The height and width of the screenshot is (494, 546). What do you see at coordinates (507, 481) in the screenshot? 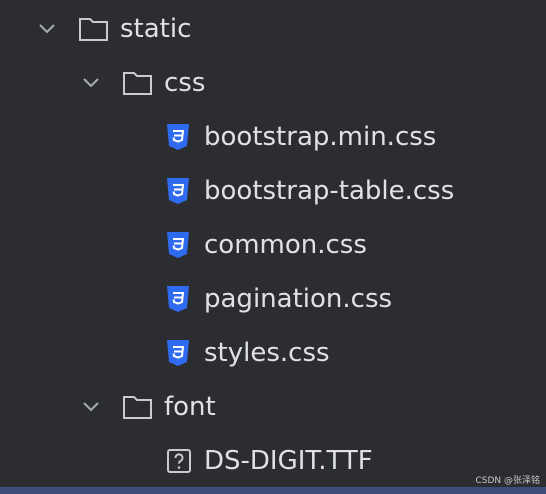
I see `watermark: CSDN @张泽铭` at bounding box center [507, 481].